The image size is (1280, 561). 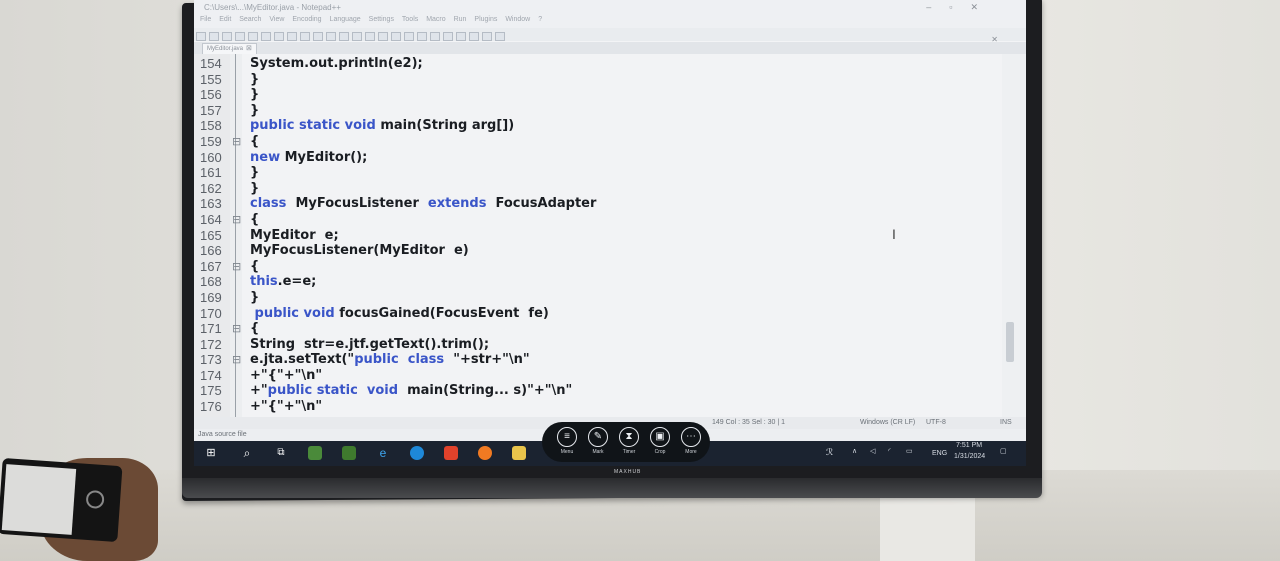 I want to click on status-encoding: UTF-8, so click(x=936, y=422).